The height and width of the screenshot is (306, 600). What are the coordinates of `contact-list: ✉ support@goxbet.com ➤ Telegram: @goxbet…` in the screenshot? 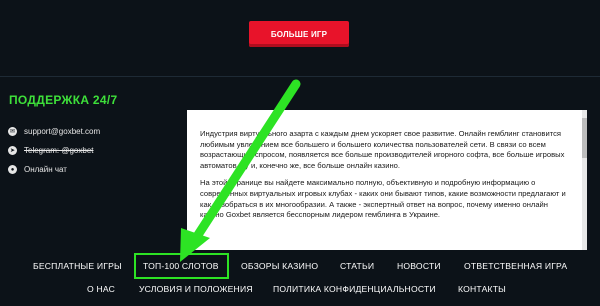 It's located at (54, 150).